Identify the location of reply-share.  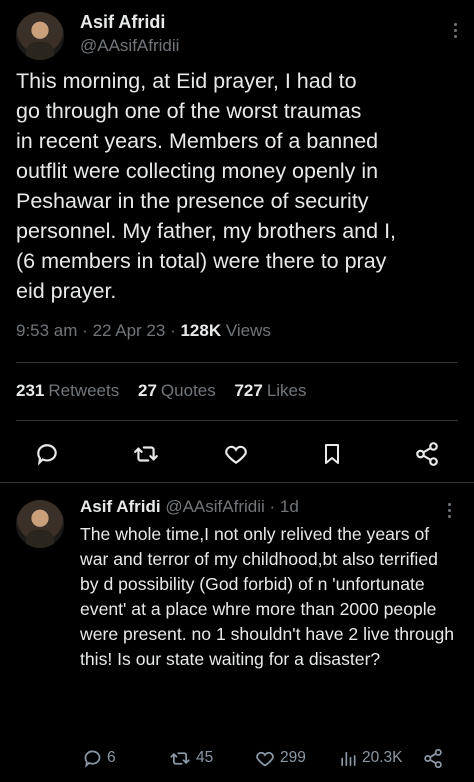
(435, 758).